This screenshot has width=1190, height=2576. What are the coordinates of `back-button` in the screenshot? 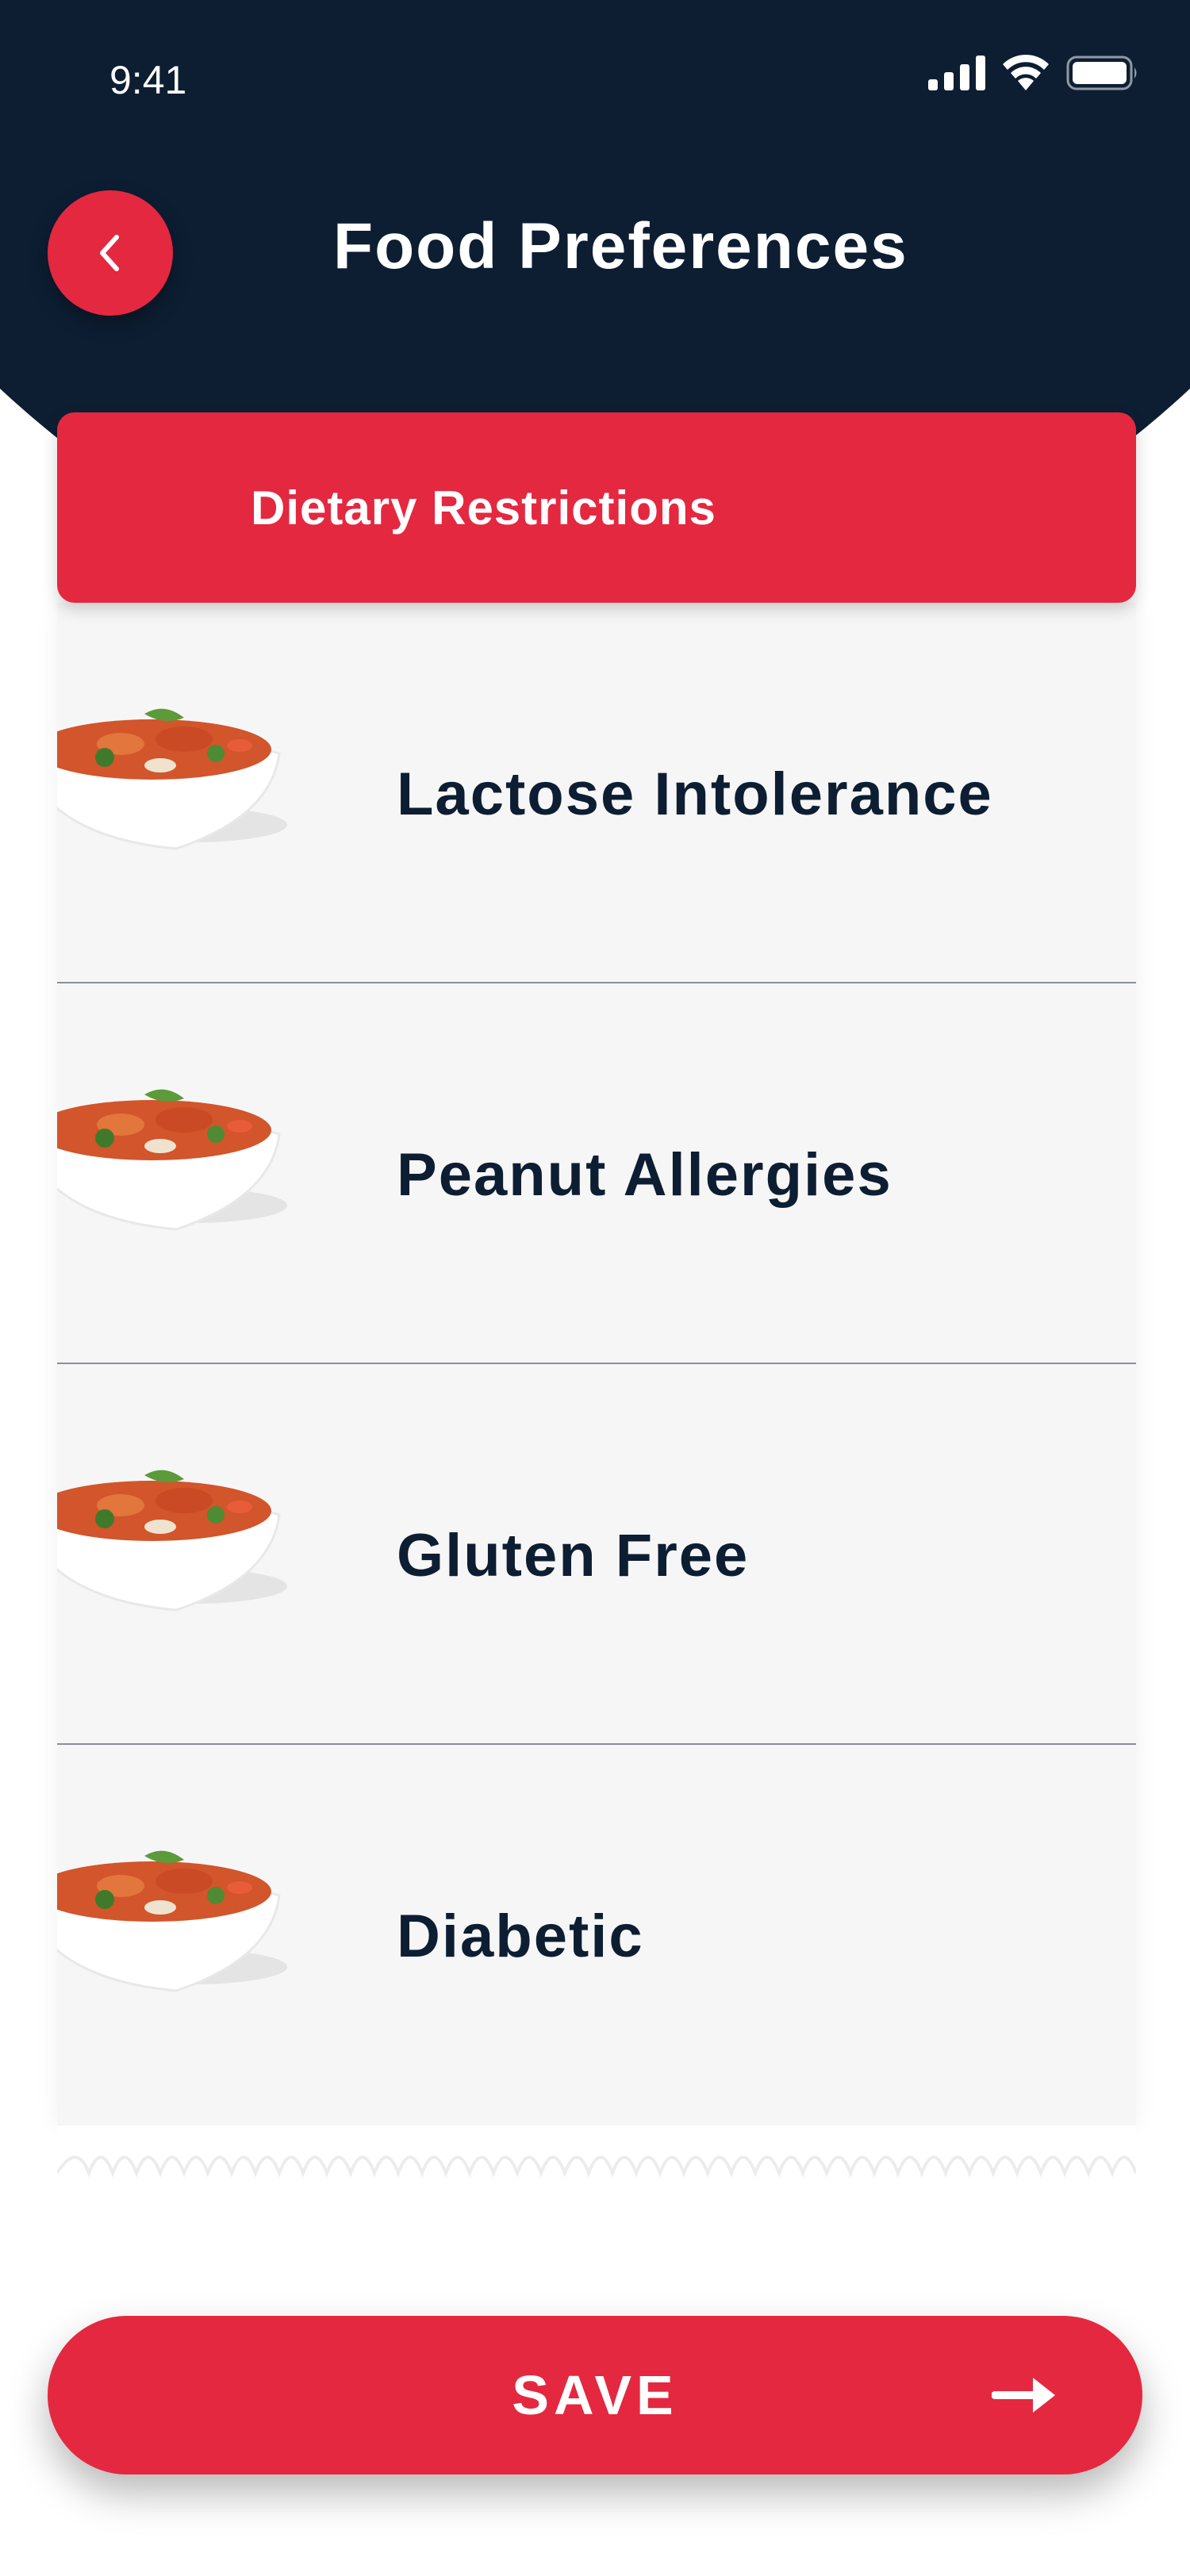 It's located at (110, 253).